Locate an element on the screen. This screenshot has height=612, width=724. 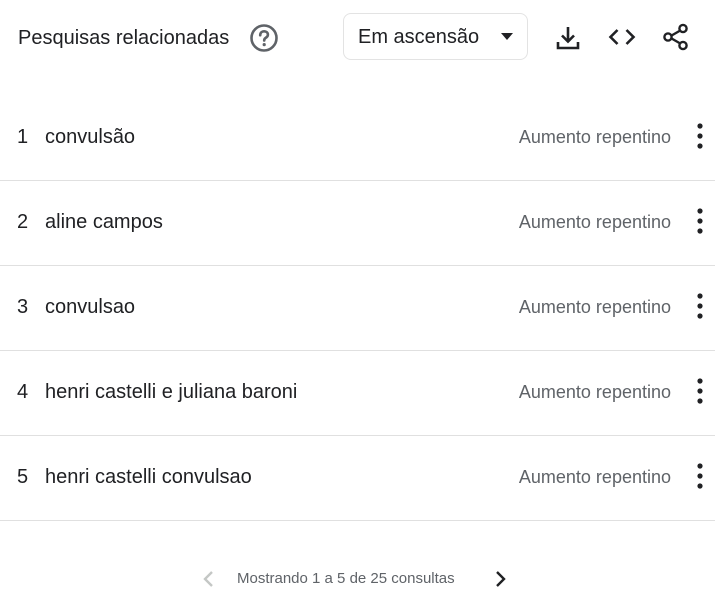
share-icon is located at coordinates (676, 37).